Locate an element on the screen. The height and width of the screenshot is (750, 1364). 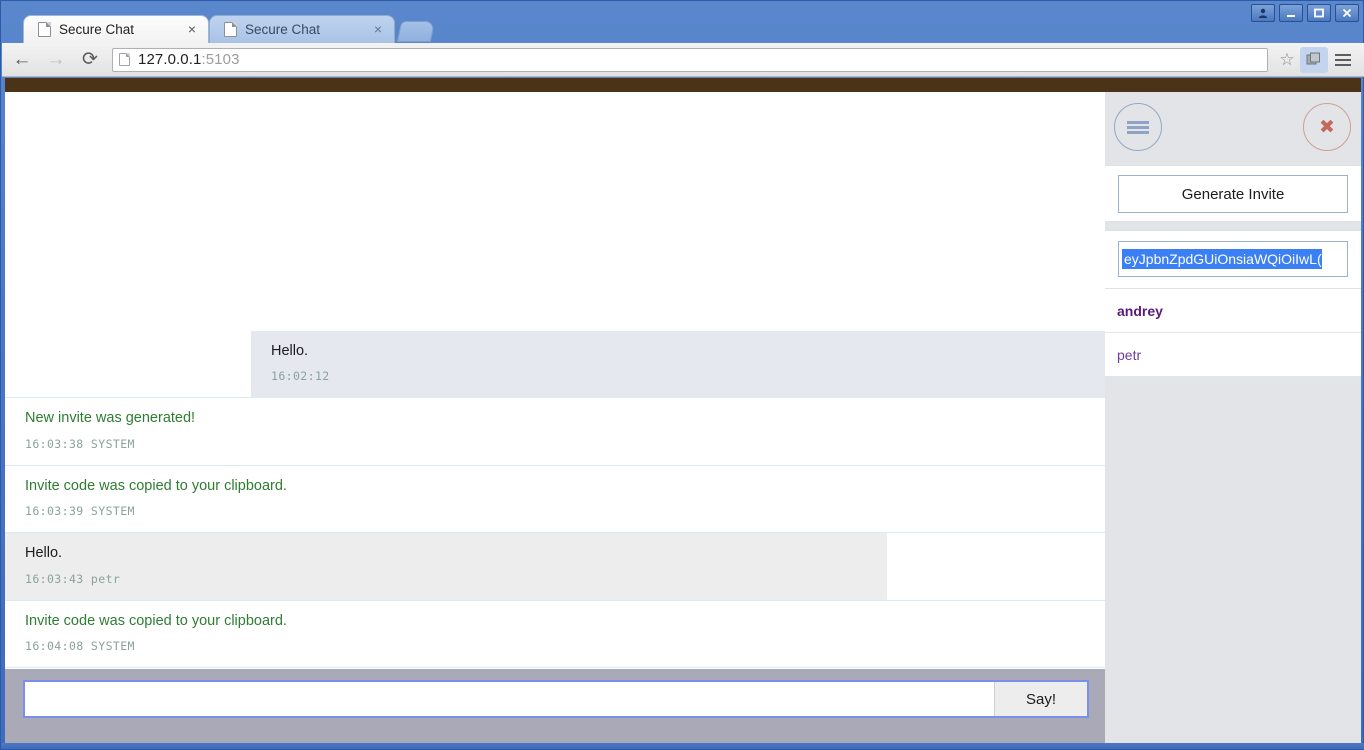
invite-code-card: eyJpbnZpdGUiOnsiaWQiOiIwL( is located at coordinates (1233, 259).